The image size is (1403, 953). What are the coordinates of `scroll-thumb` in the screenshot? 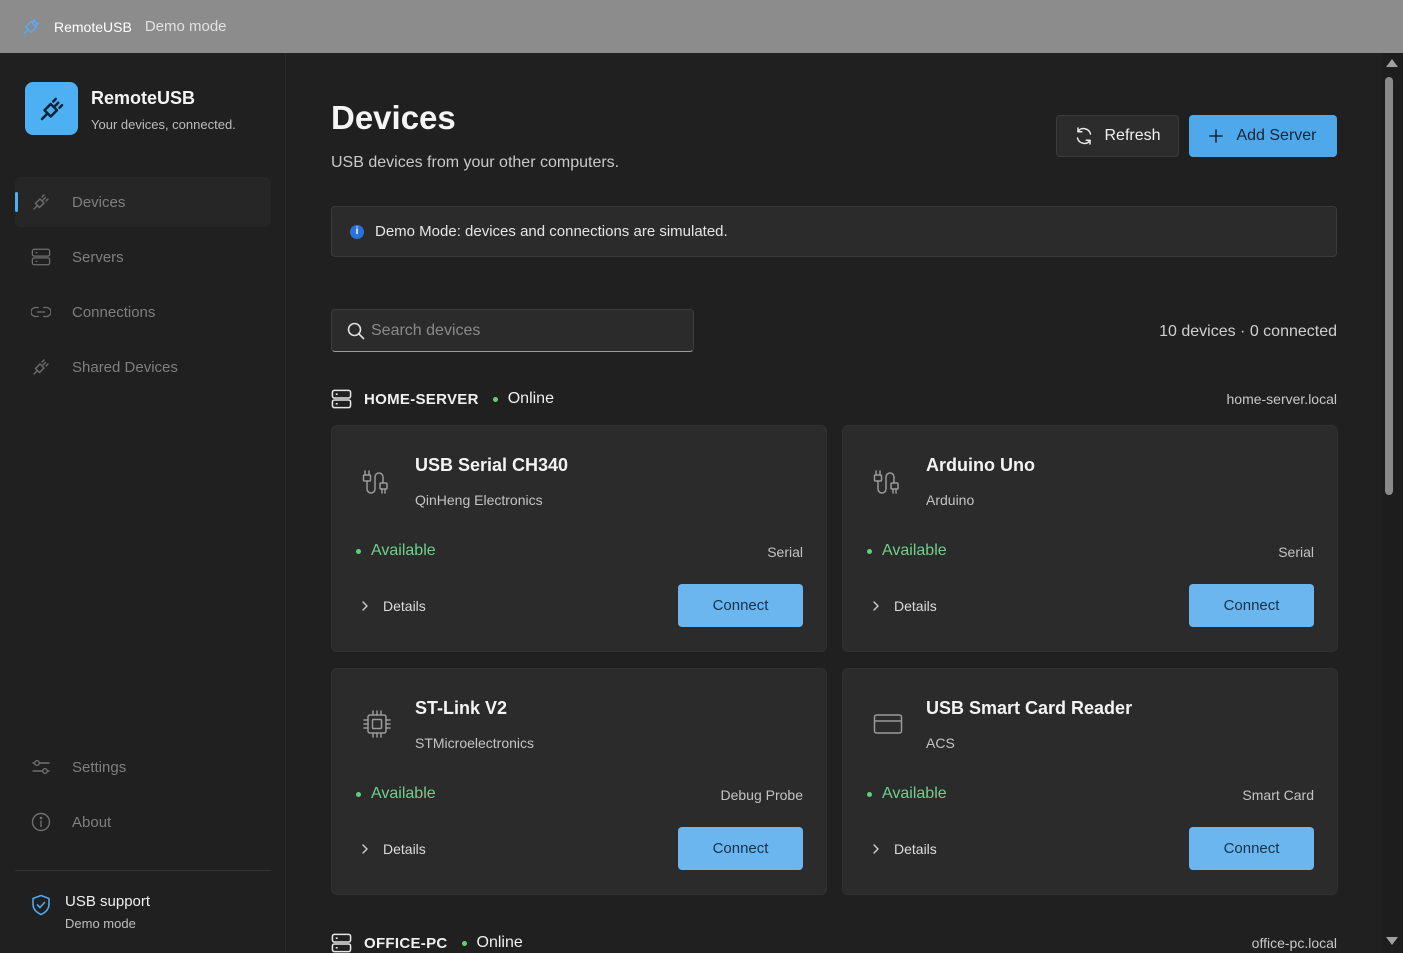 It's located at (1389, 286).